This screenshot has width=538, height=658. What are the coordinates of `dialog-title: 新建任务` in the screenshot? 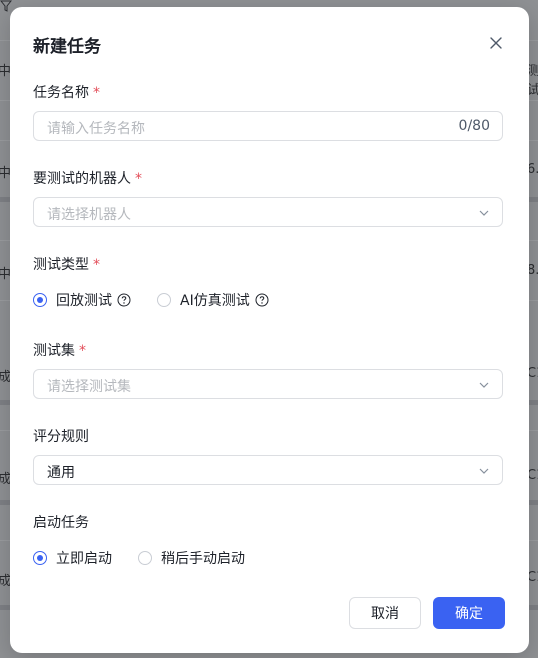 It's located at (67, 47).